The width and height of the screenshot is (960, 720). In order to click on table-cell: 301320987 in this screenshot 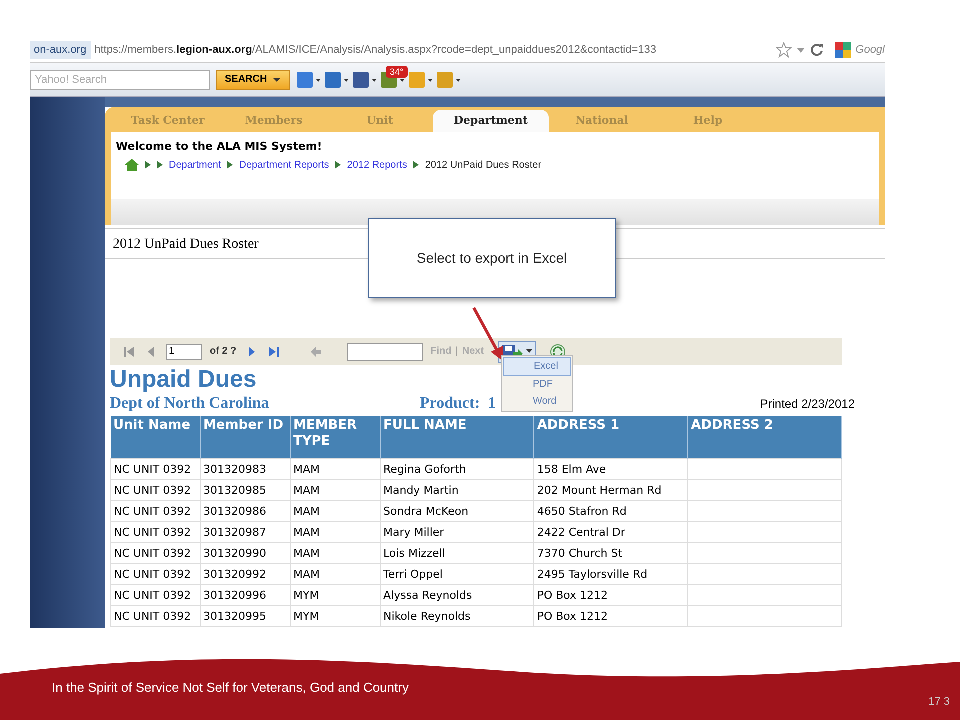, I will do `click(245, 532)`.